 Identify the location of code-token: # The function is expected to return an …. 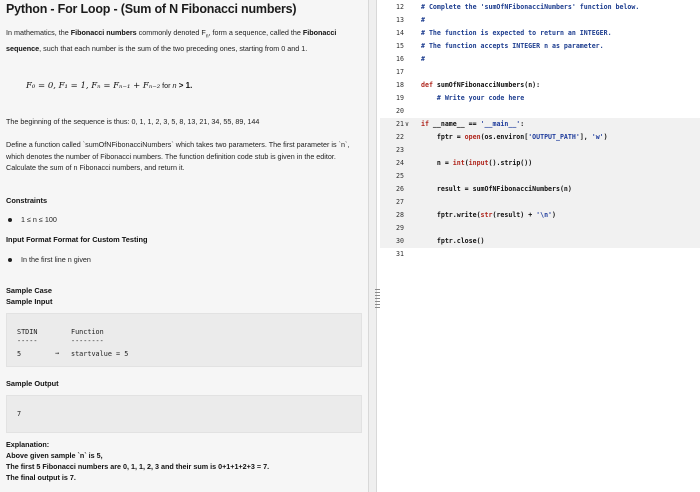
(516, 33).